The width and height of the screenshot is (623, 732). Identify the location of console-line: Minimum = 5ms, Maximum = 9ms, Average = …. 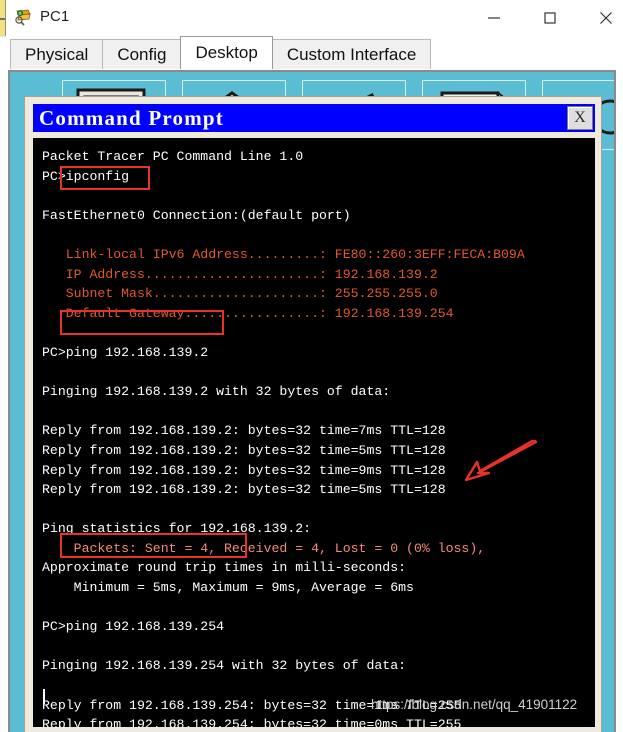
(228, 588).